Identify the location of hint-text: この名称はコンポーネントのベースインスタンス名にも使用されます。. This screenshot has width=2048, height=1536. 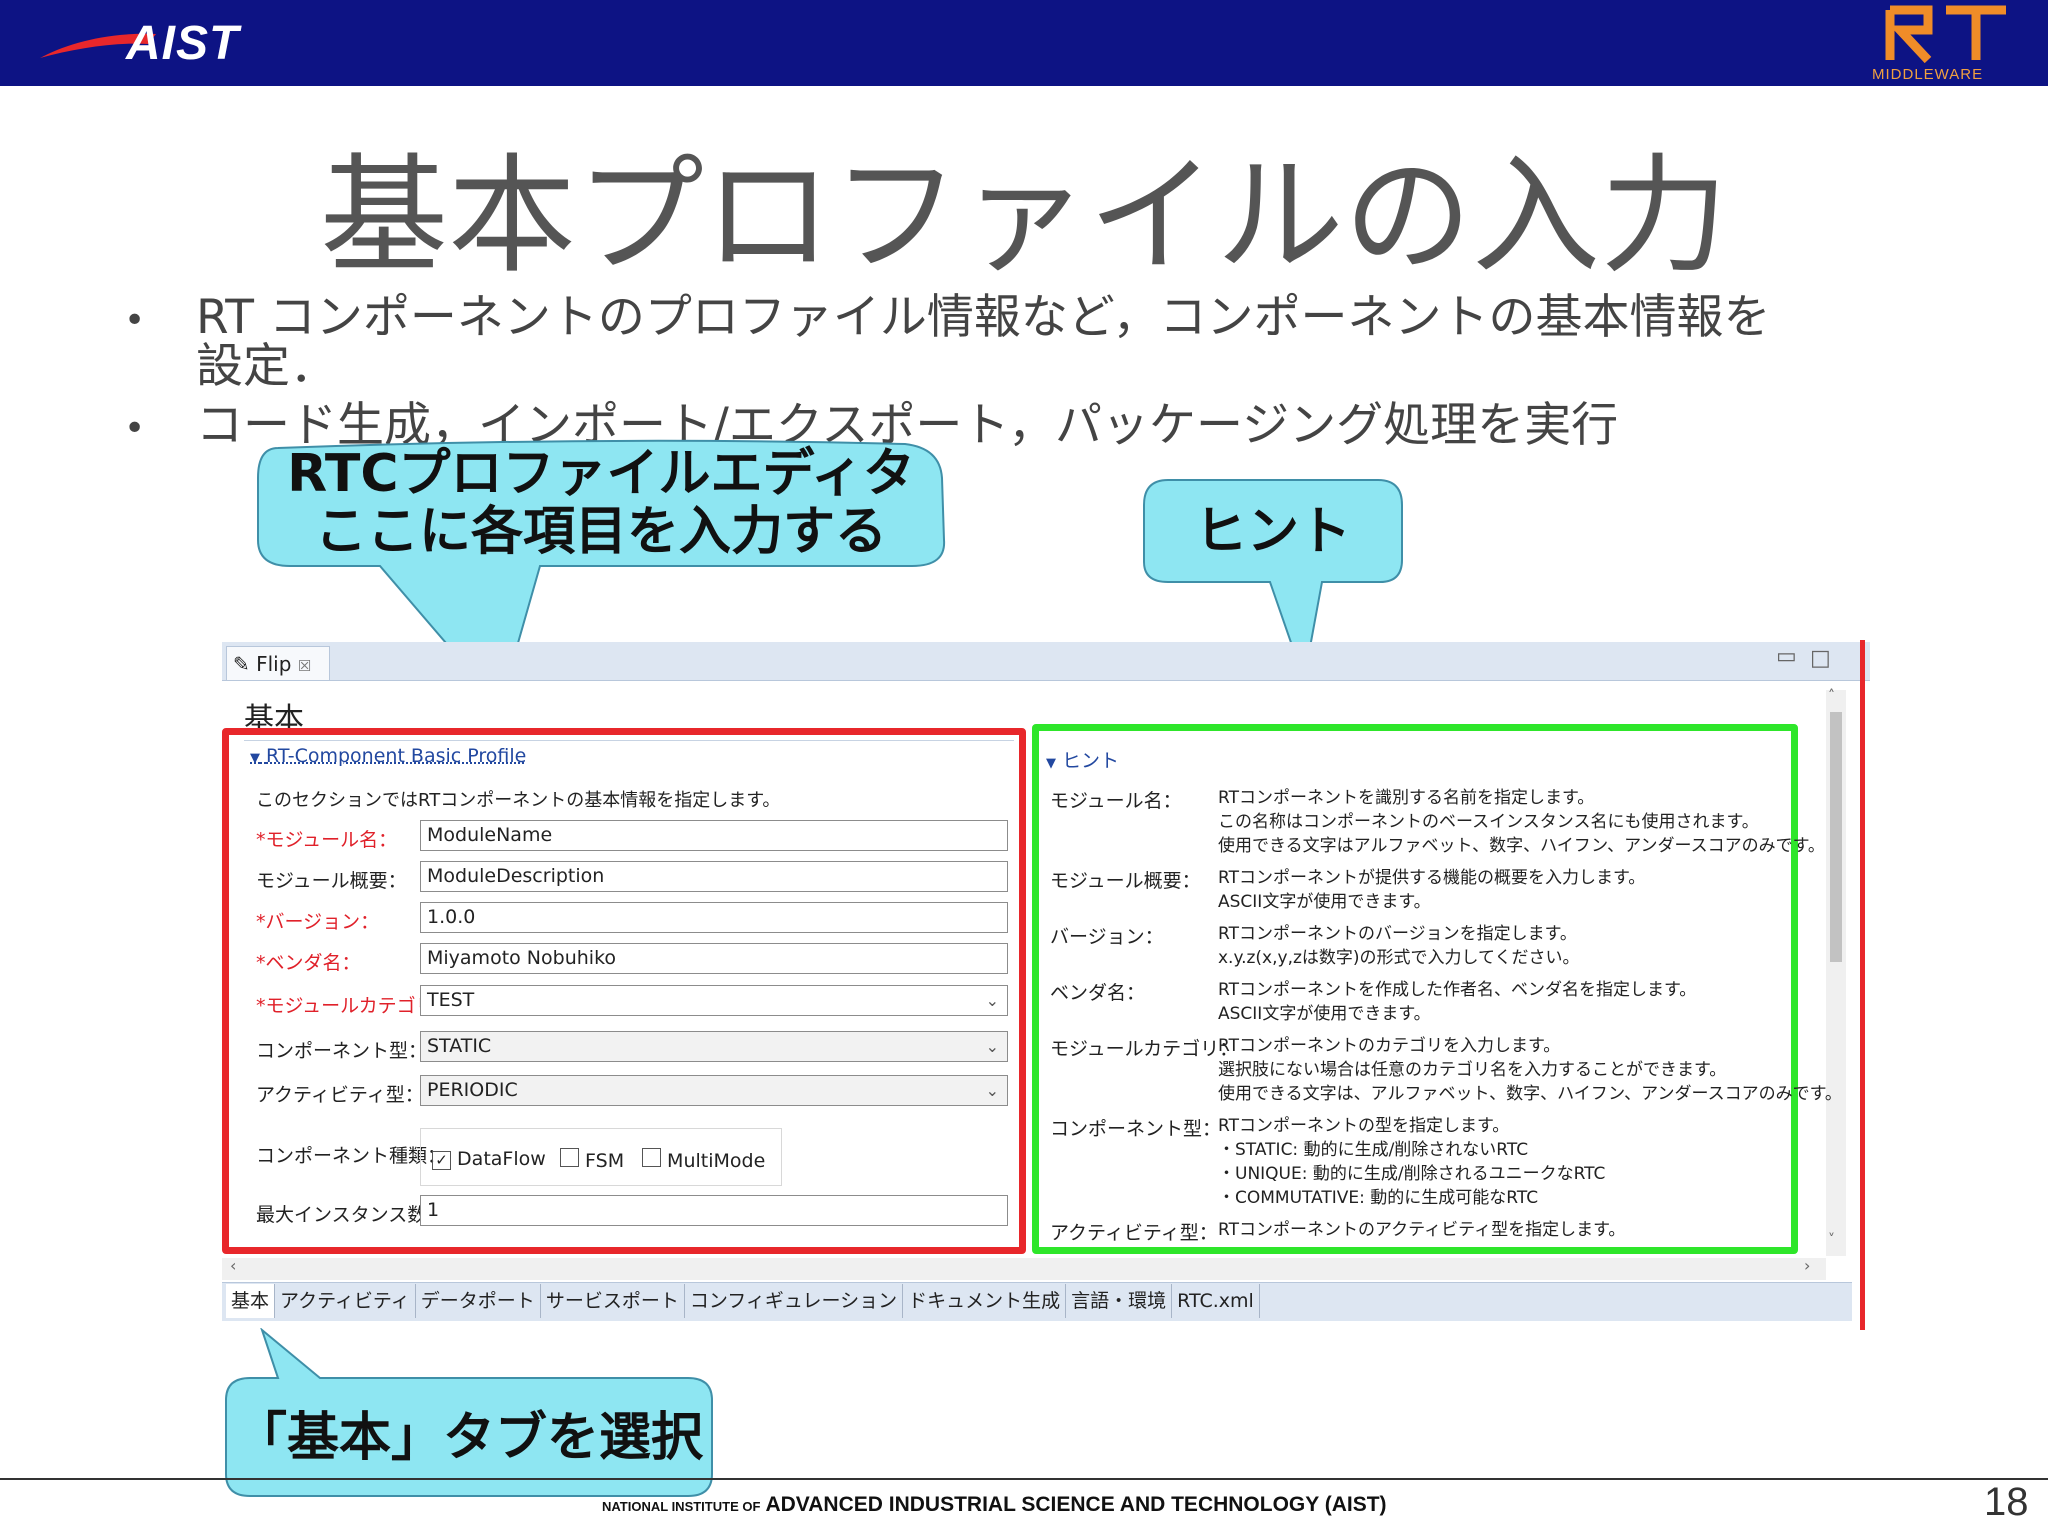
(1488, 822).